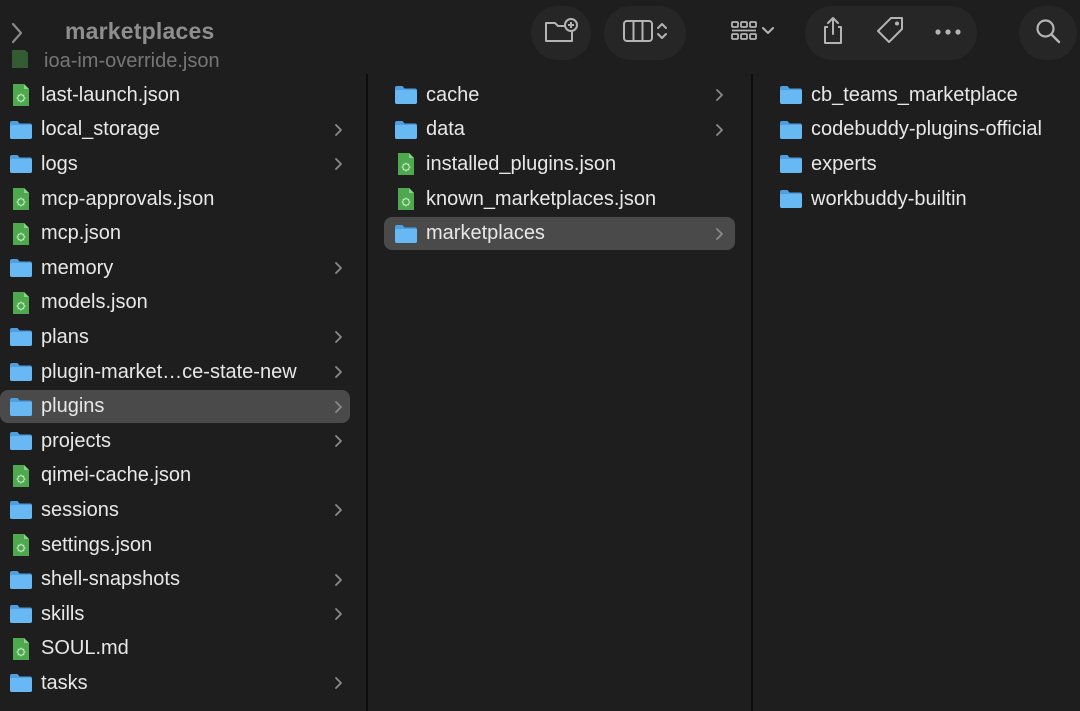 The width and height of the screenshot is (1080, 711). What do you see at coordinates (59, 163) in the screenshot?
I see `item-label: logs` at bounding box center [59, 163].